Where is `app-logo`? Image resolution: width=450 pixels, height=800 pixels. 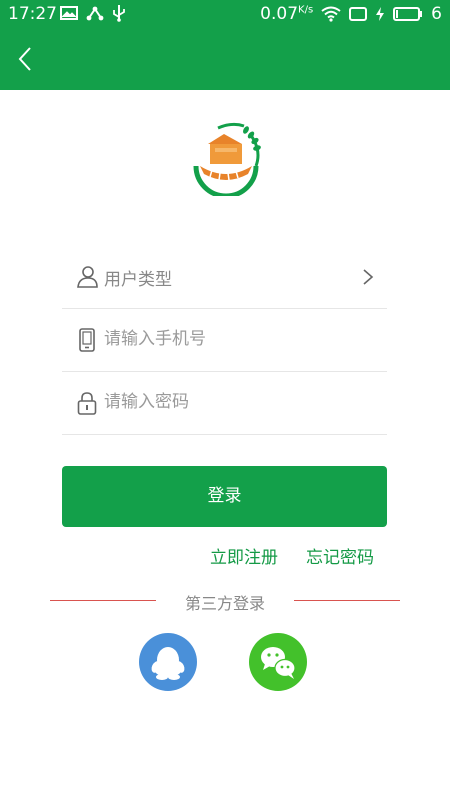
app-logo is located at coordinates (226, 159).